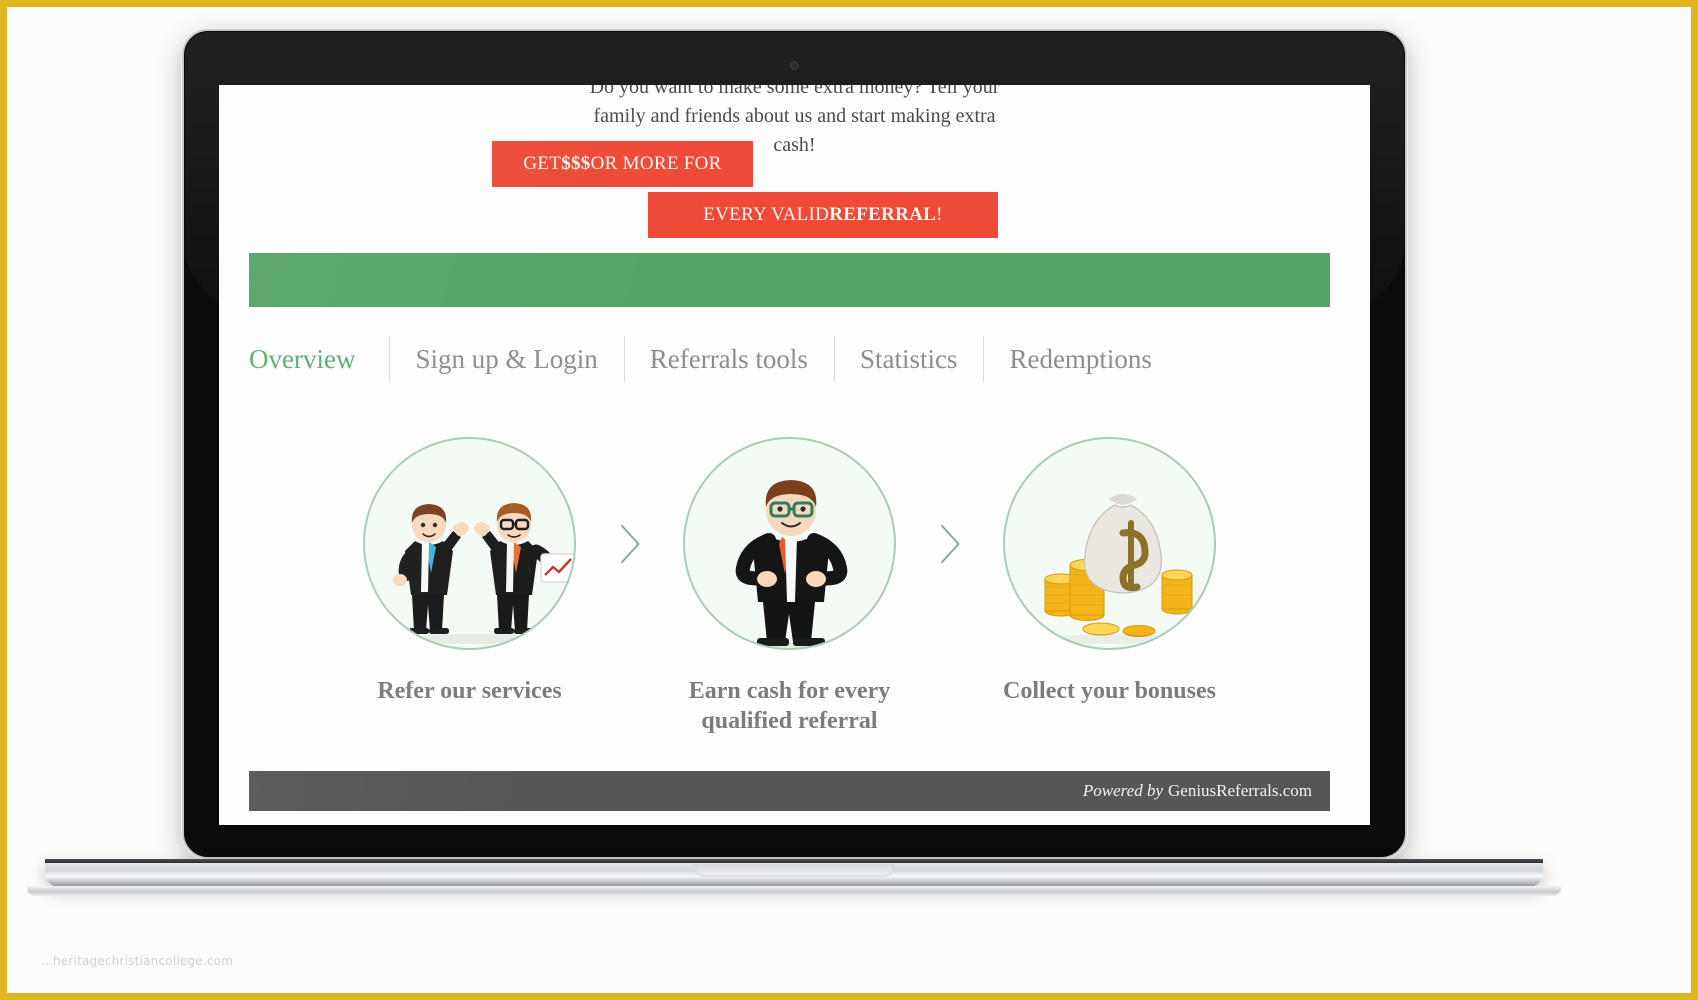 This screenshot has height=1000, width=1698. Describe the element at coordinates (542, 163) in the screenshot. I see `ribbon-line-1-prefix: GET` at that location.